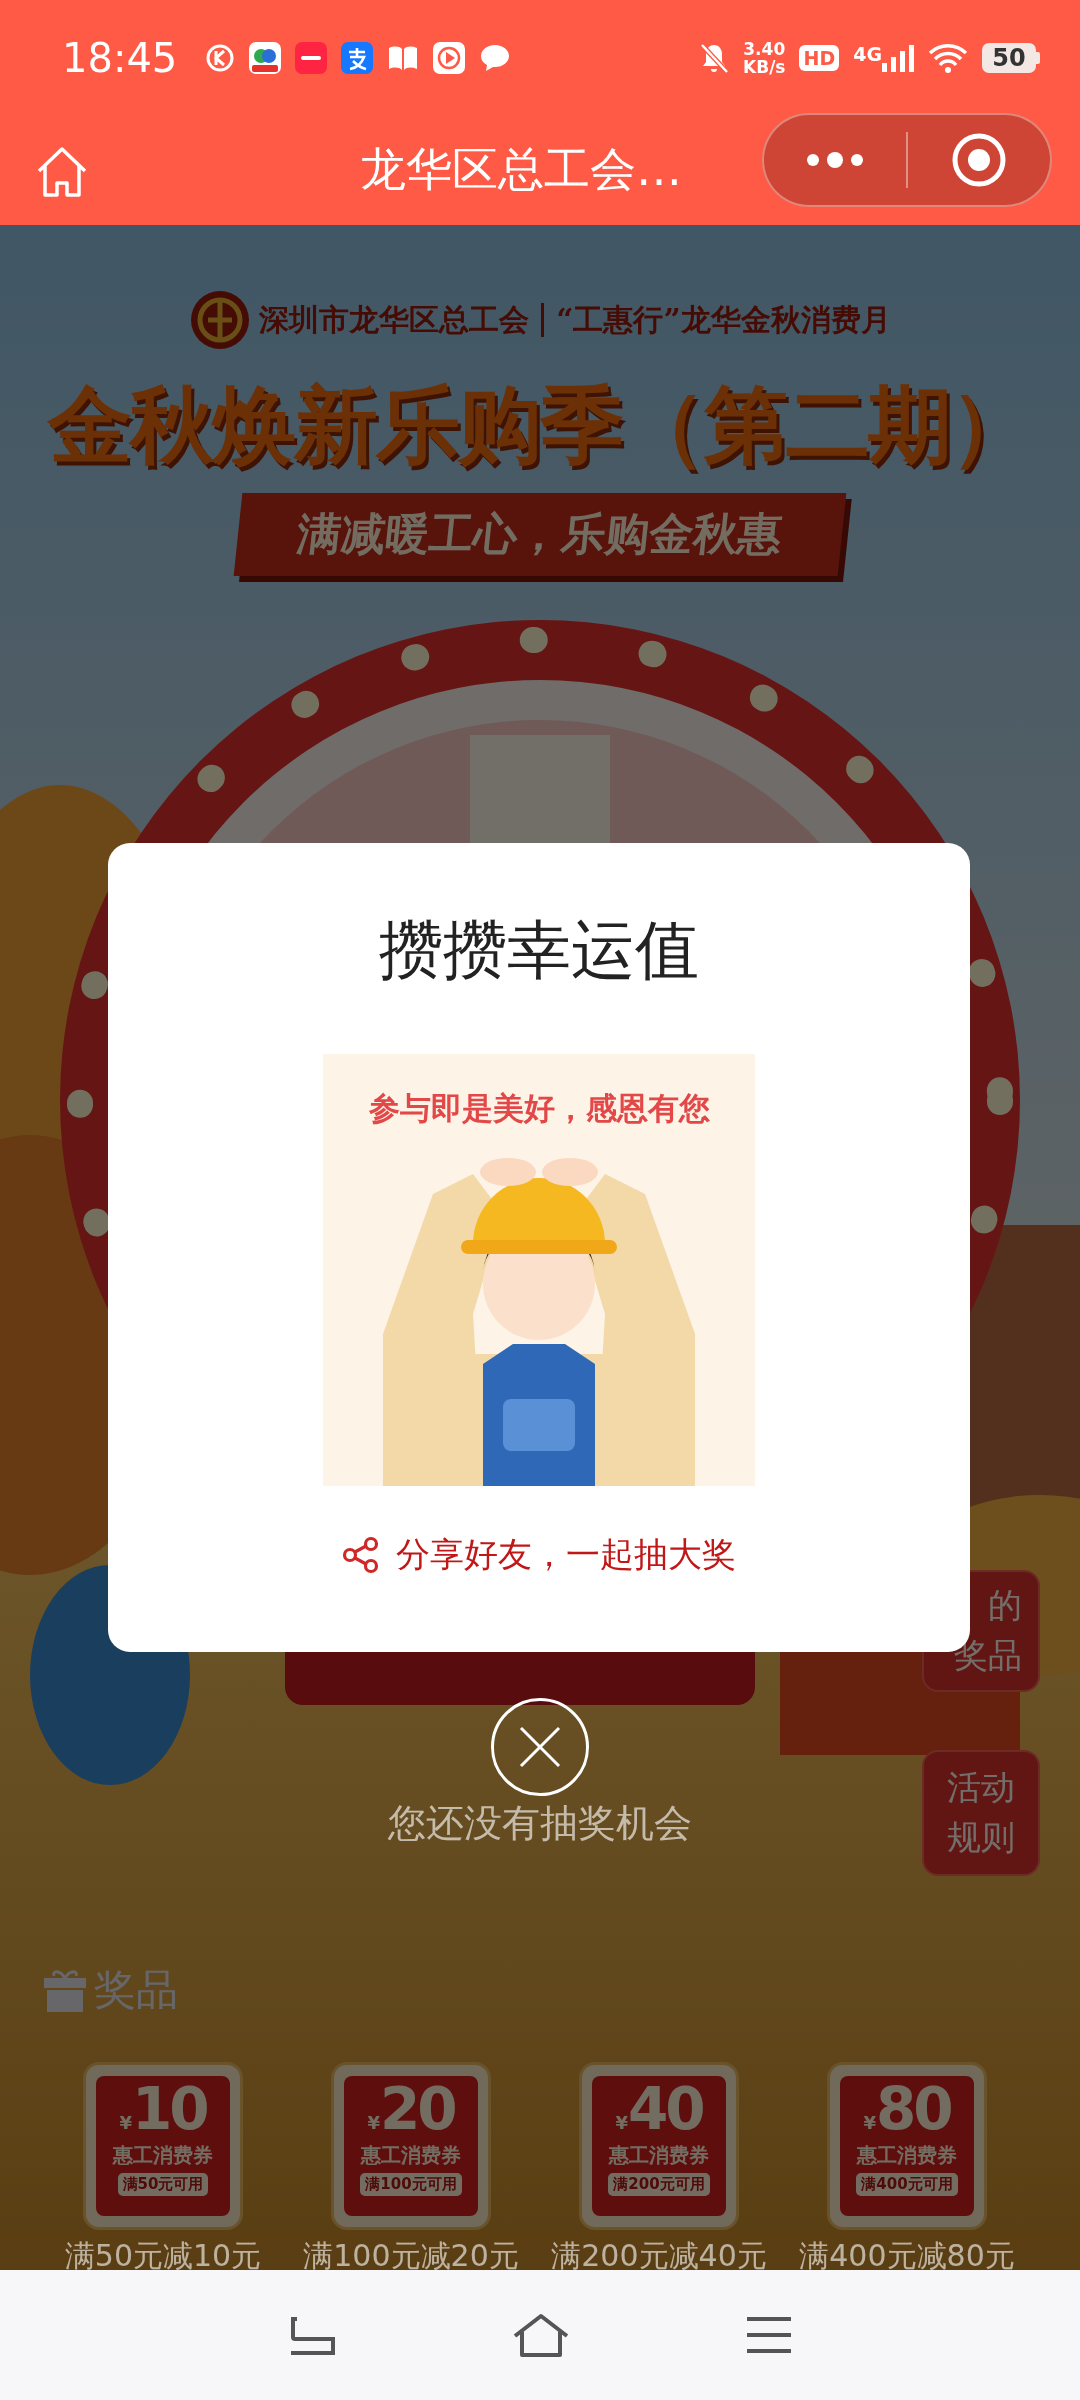  Describe the element at coordinates (120, 57) in the screenshot. I see `clock-time: 18:45` at that location.